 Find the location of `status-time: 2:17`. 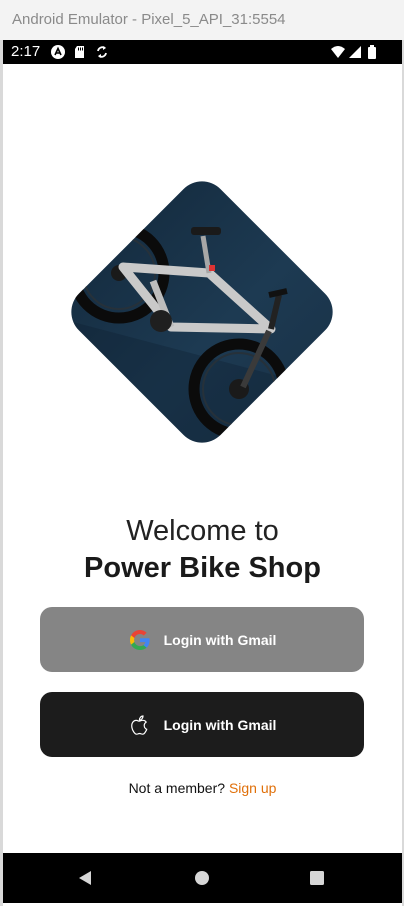

status-time: 2:17 is located at coordinates (26, 51).